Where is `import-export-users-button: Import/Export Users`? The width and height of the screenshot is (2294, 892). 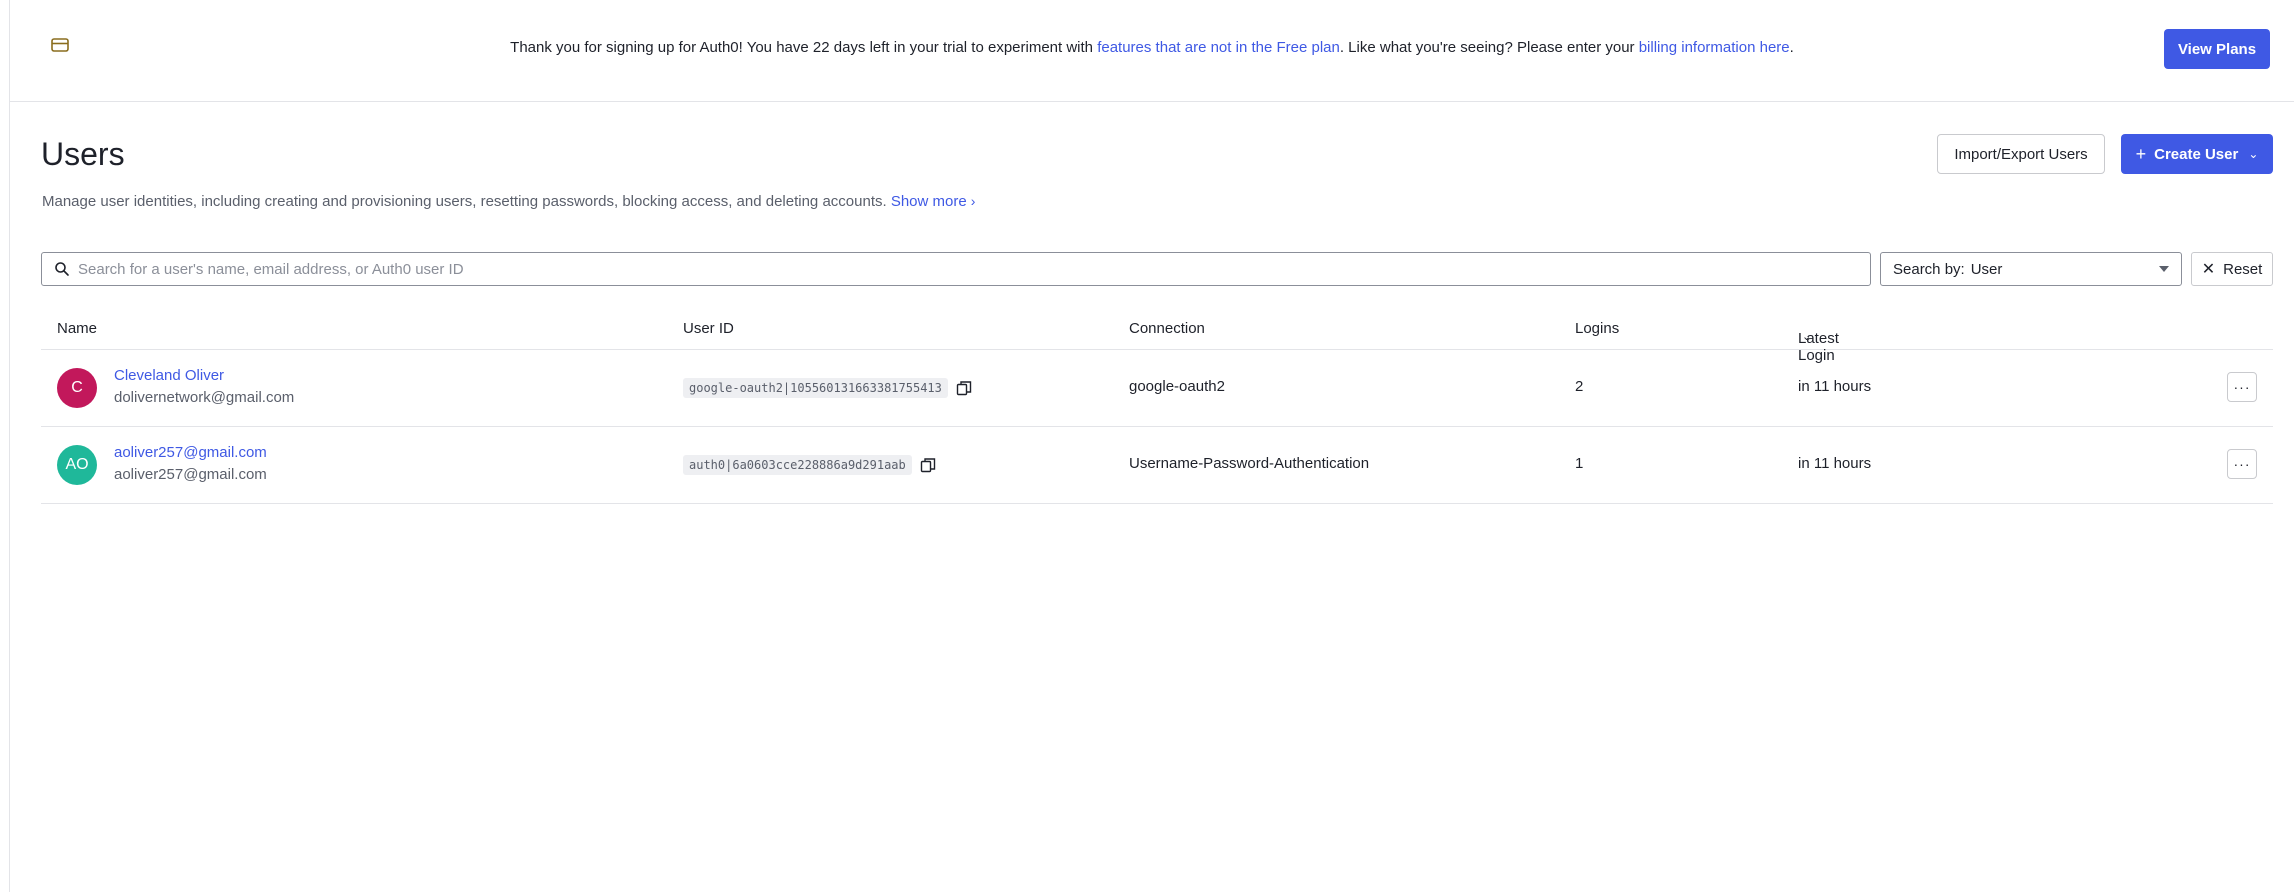 import-export-users-button: Import/Export Users is located at coordinates (2021, 154).